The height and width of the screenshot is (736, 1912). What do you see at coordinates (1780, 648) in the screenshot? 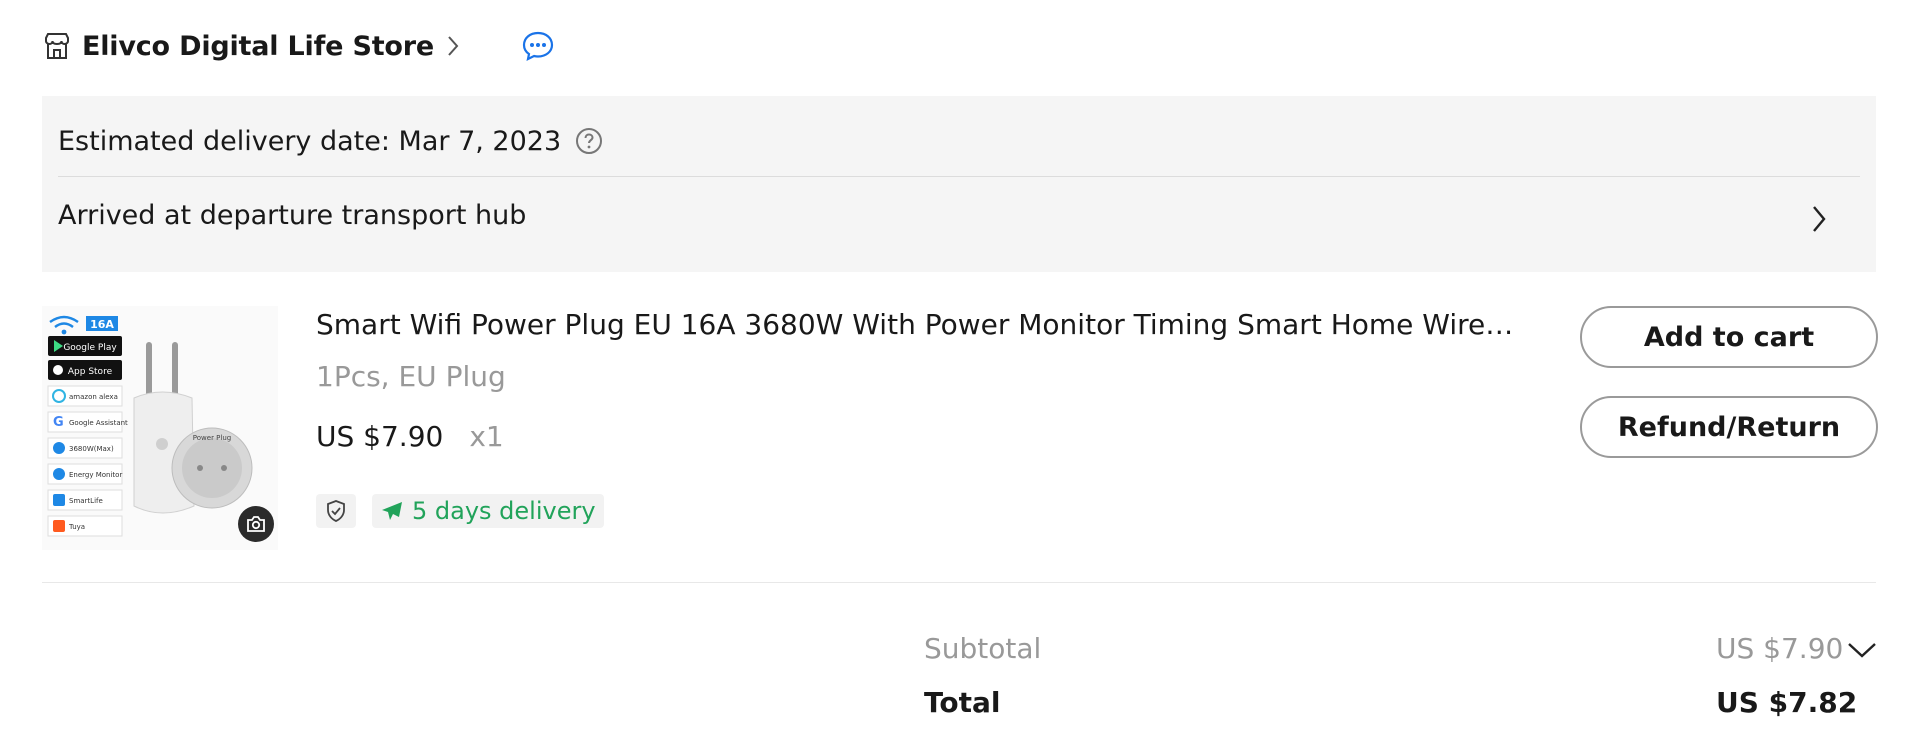
I see `subtotal-value: US $7.90` at bounding box center [1780, 648].